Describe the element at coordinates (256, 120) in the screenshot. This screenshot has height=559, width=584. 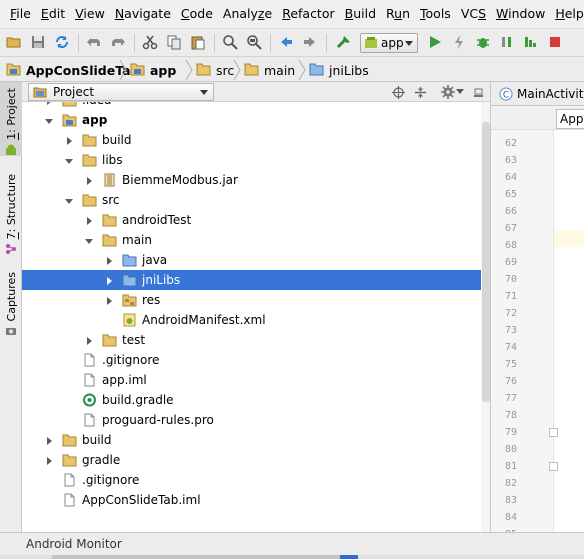
I see `tree-item: app` at that location.